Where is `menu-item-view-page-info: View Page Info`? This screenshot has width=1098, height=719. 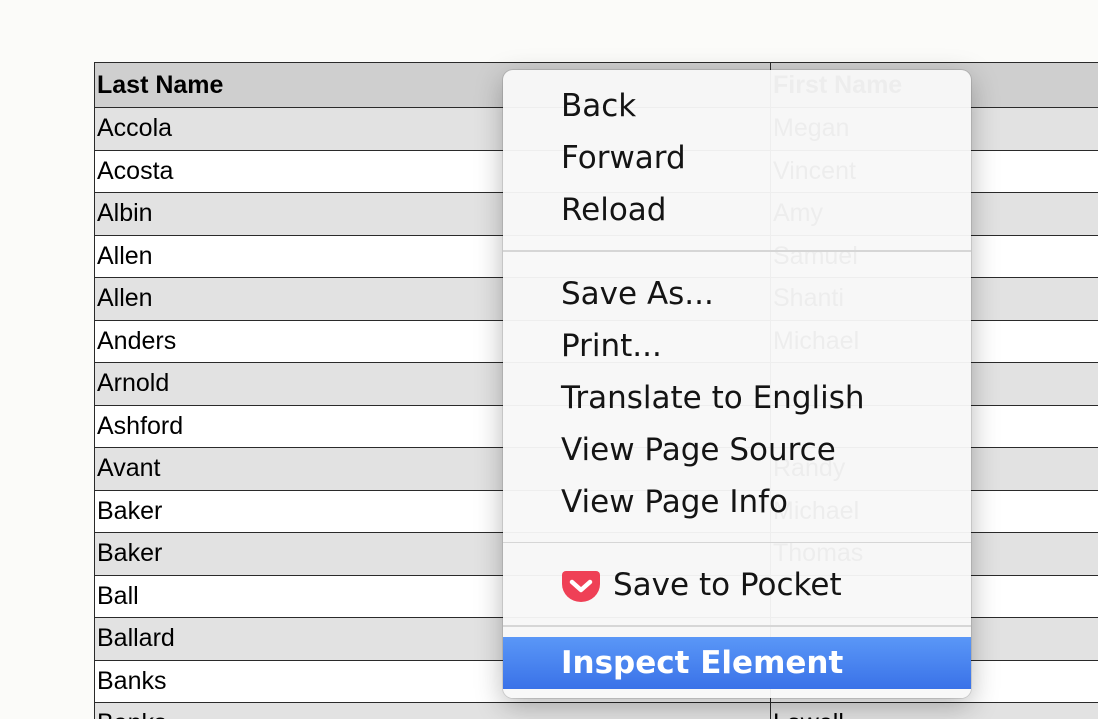 menu-item-view-page-info: View Page Info is located at coordinates (737, 502).